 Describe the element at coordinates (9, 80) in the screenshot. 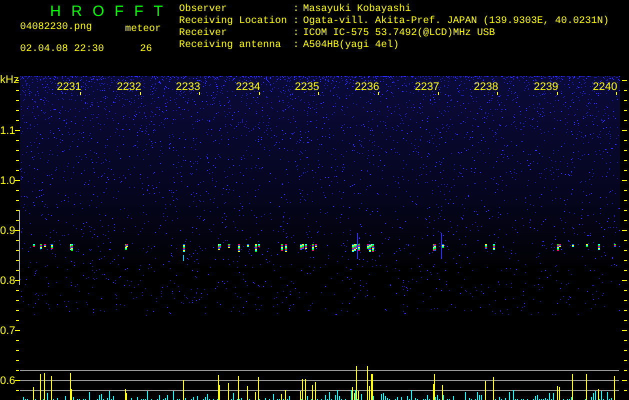

I see `y-axis-unit: kHz` at that location.